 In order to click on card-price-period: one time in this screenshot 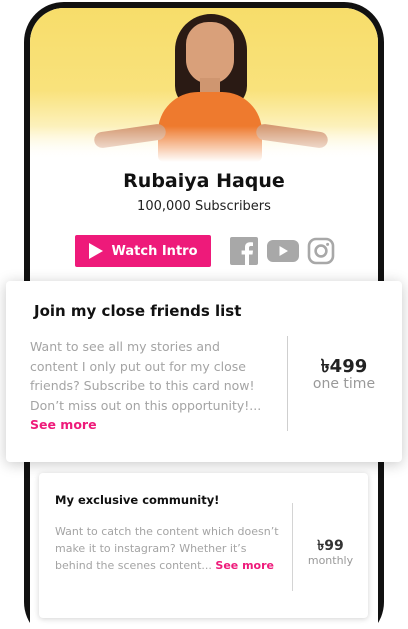, I will do `click(344, 384)`.